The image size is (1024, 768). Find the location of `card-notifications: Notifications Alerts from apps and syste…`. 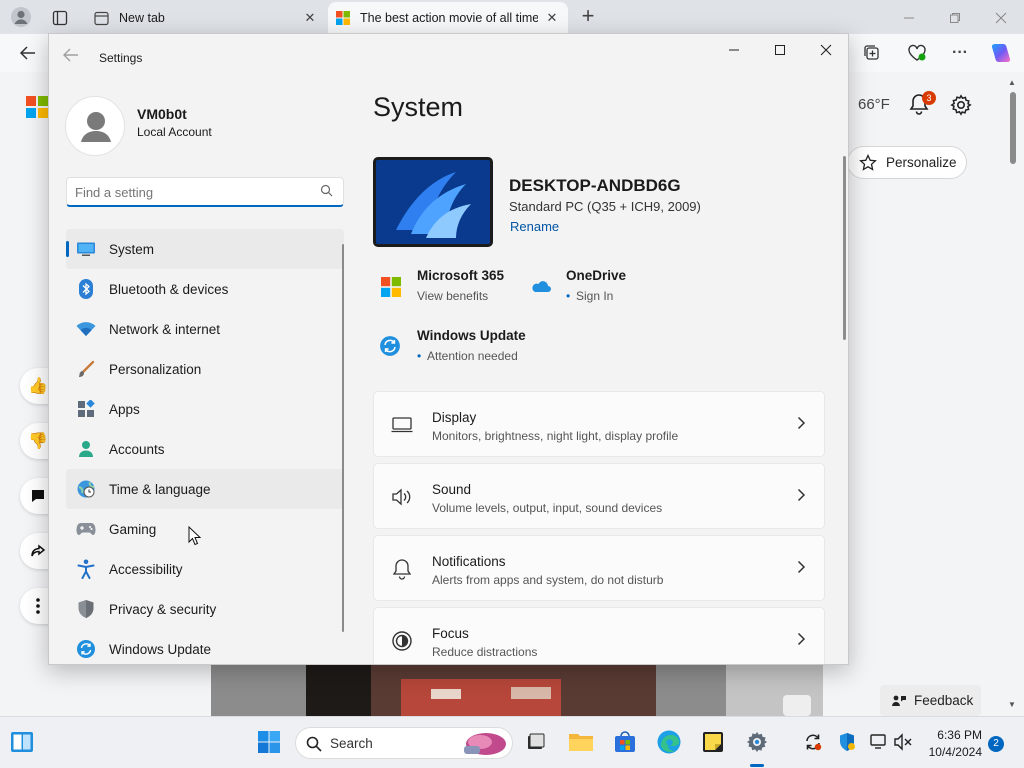

card-notifications: Notifications Alerts from apps and syste… is located at coordinates (599, 568).